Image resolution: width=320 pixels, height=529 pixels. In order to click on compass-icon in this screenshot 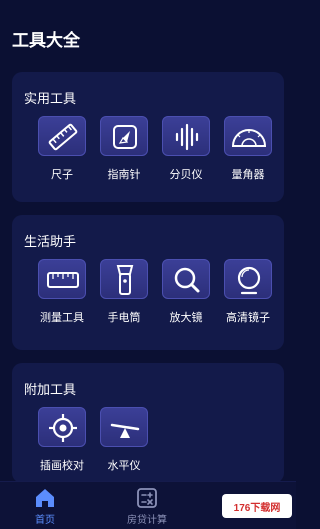, I will do `click(124, 136)`.